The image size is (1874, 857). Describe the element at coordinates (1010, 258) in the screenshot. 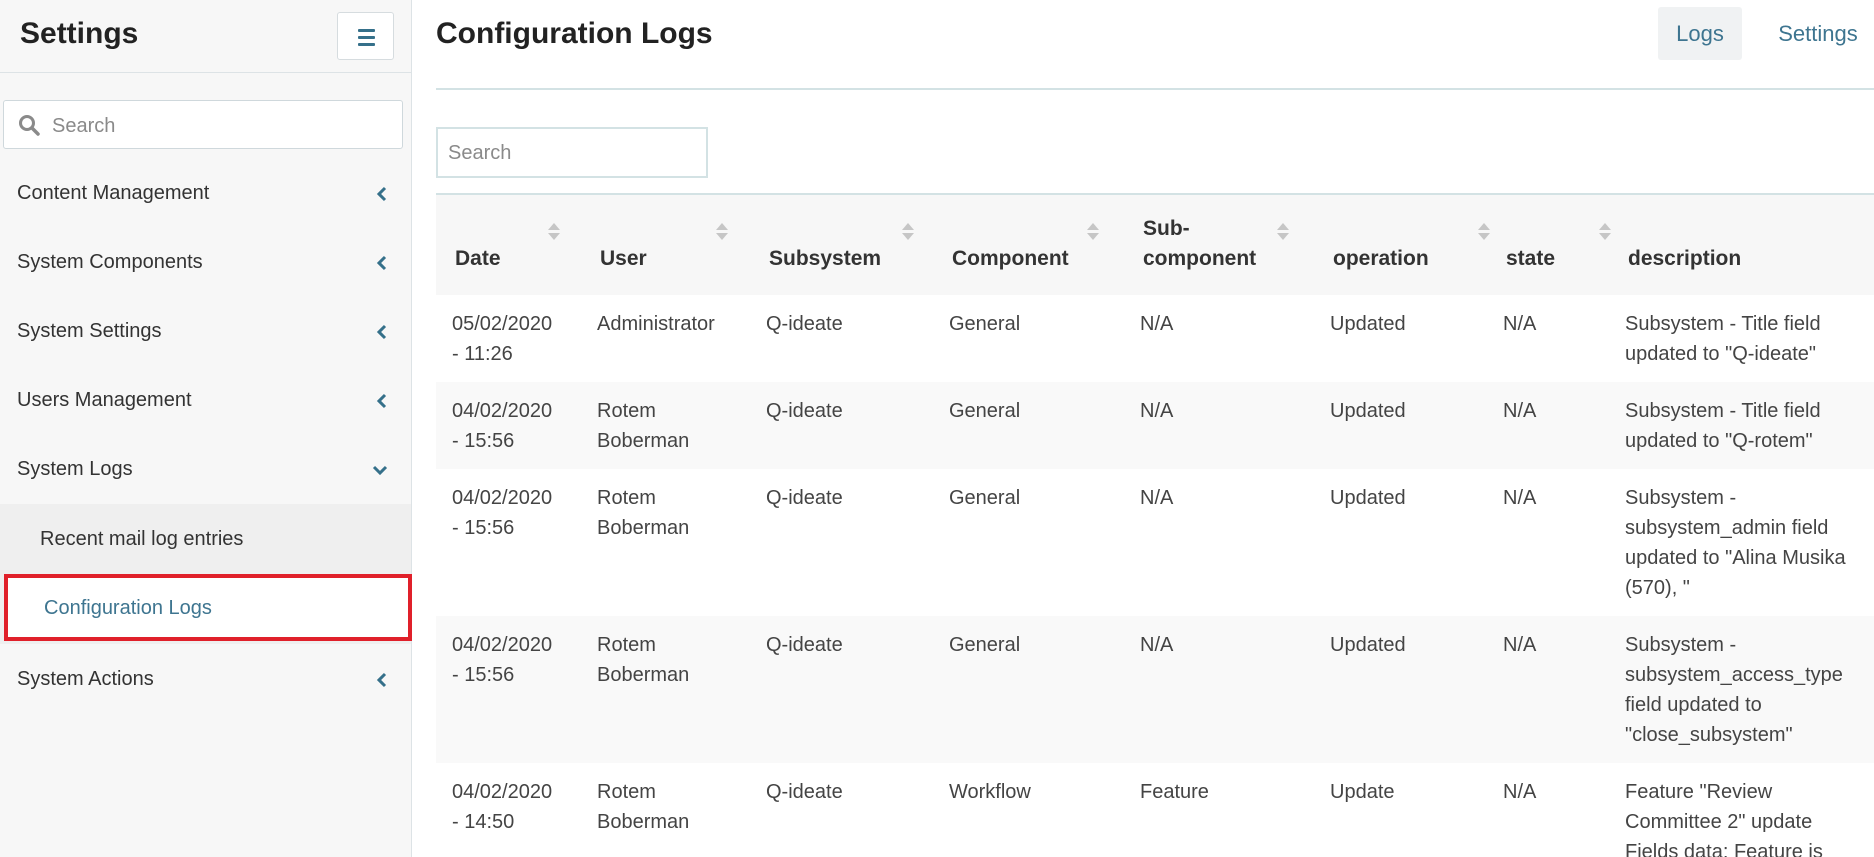

I see `column-header-label: Component` at that location.